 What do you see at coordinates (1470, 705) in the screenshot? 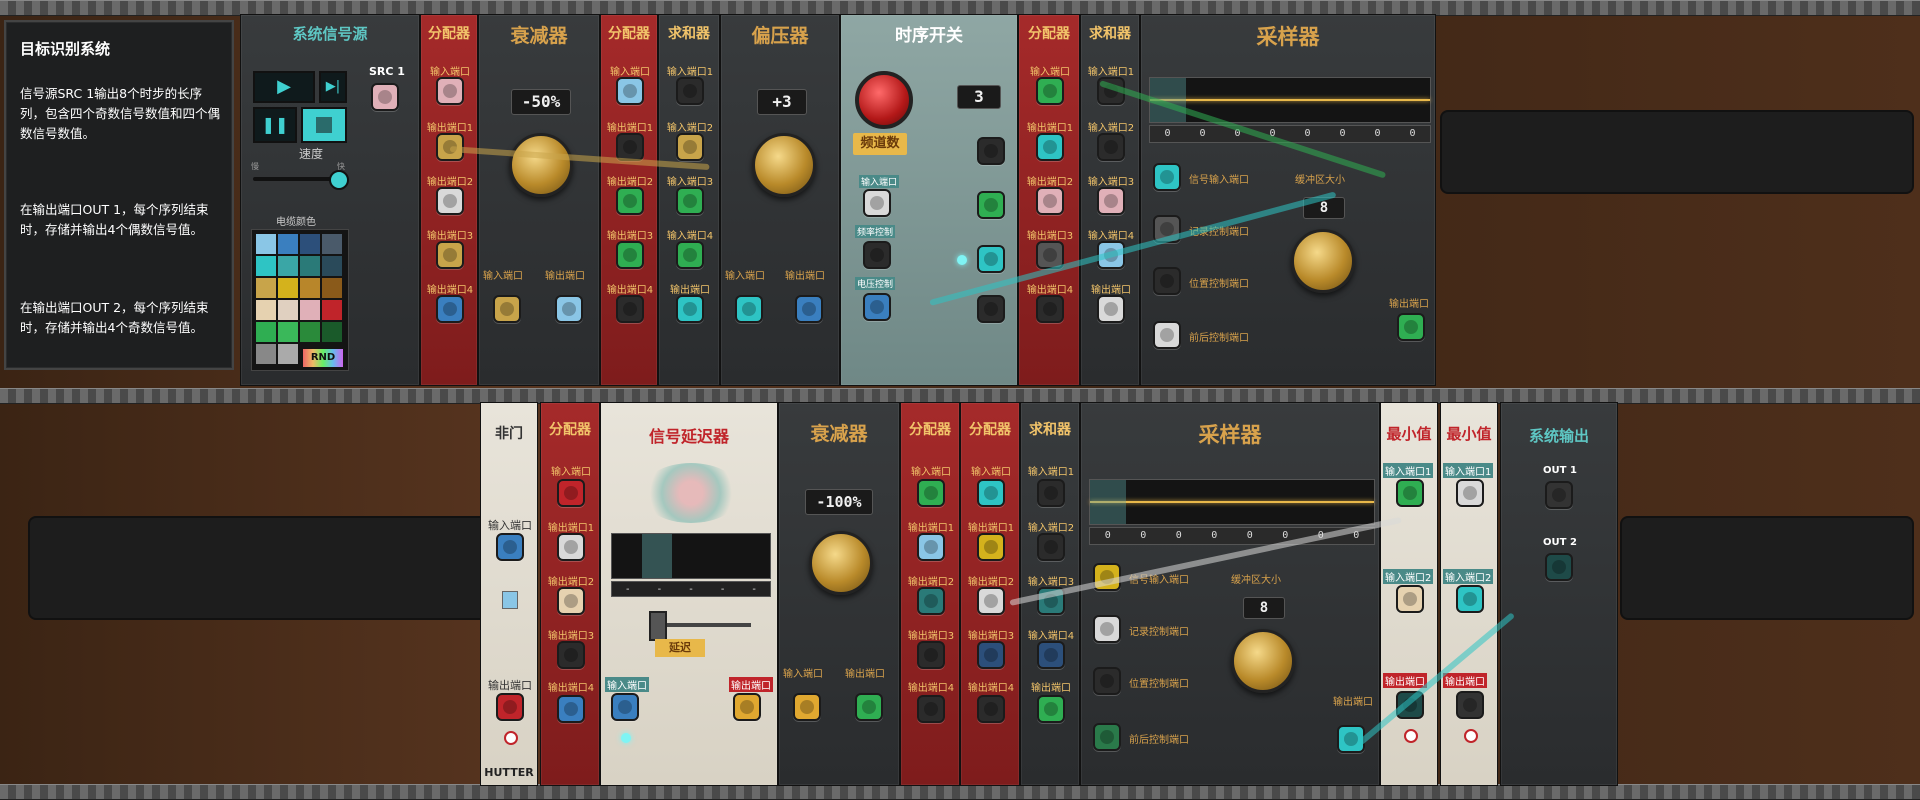
I see `min2-out-jack` at bounding box center [1470, 705].